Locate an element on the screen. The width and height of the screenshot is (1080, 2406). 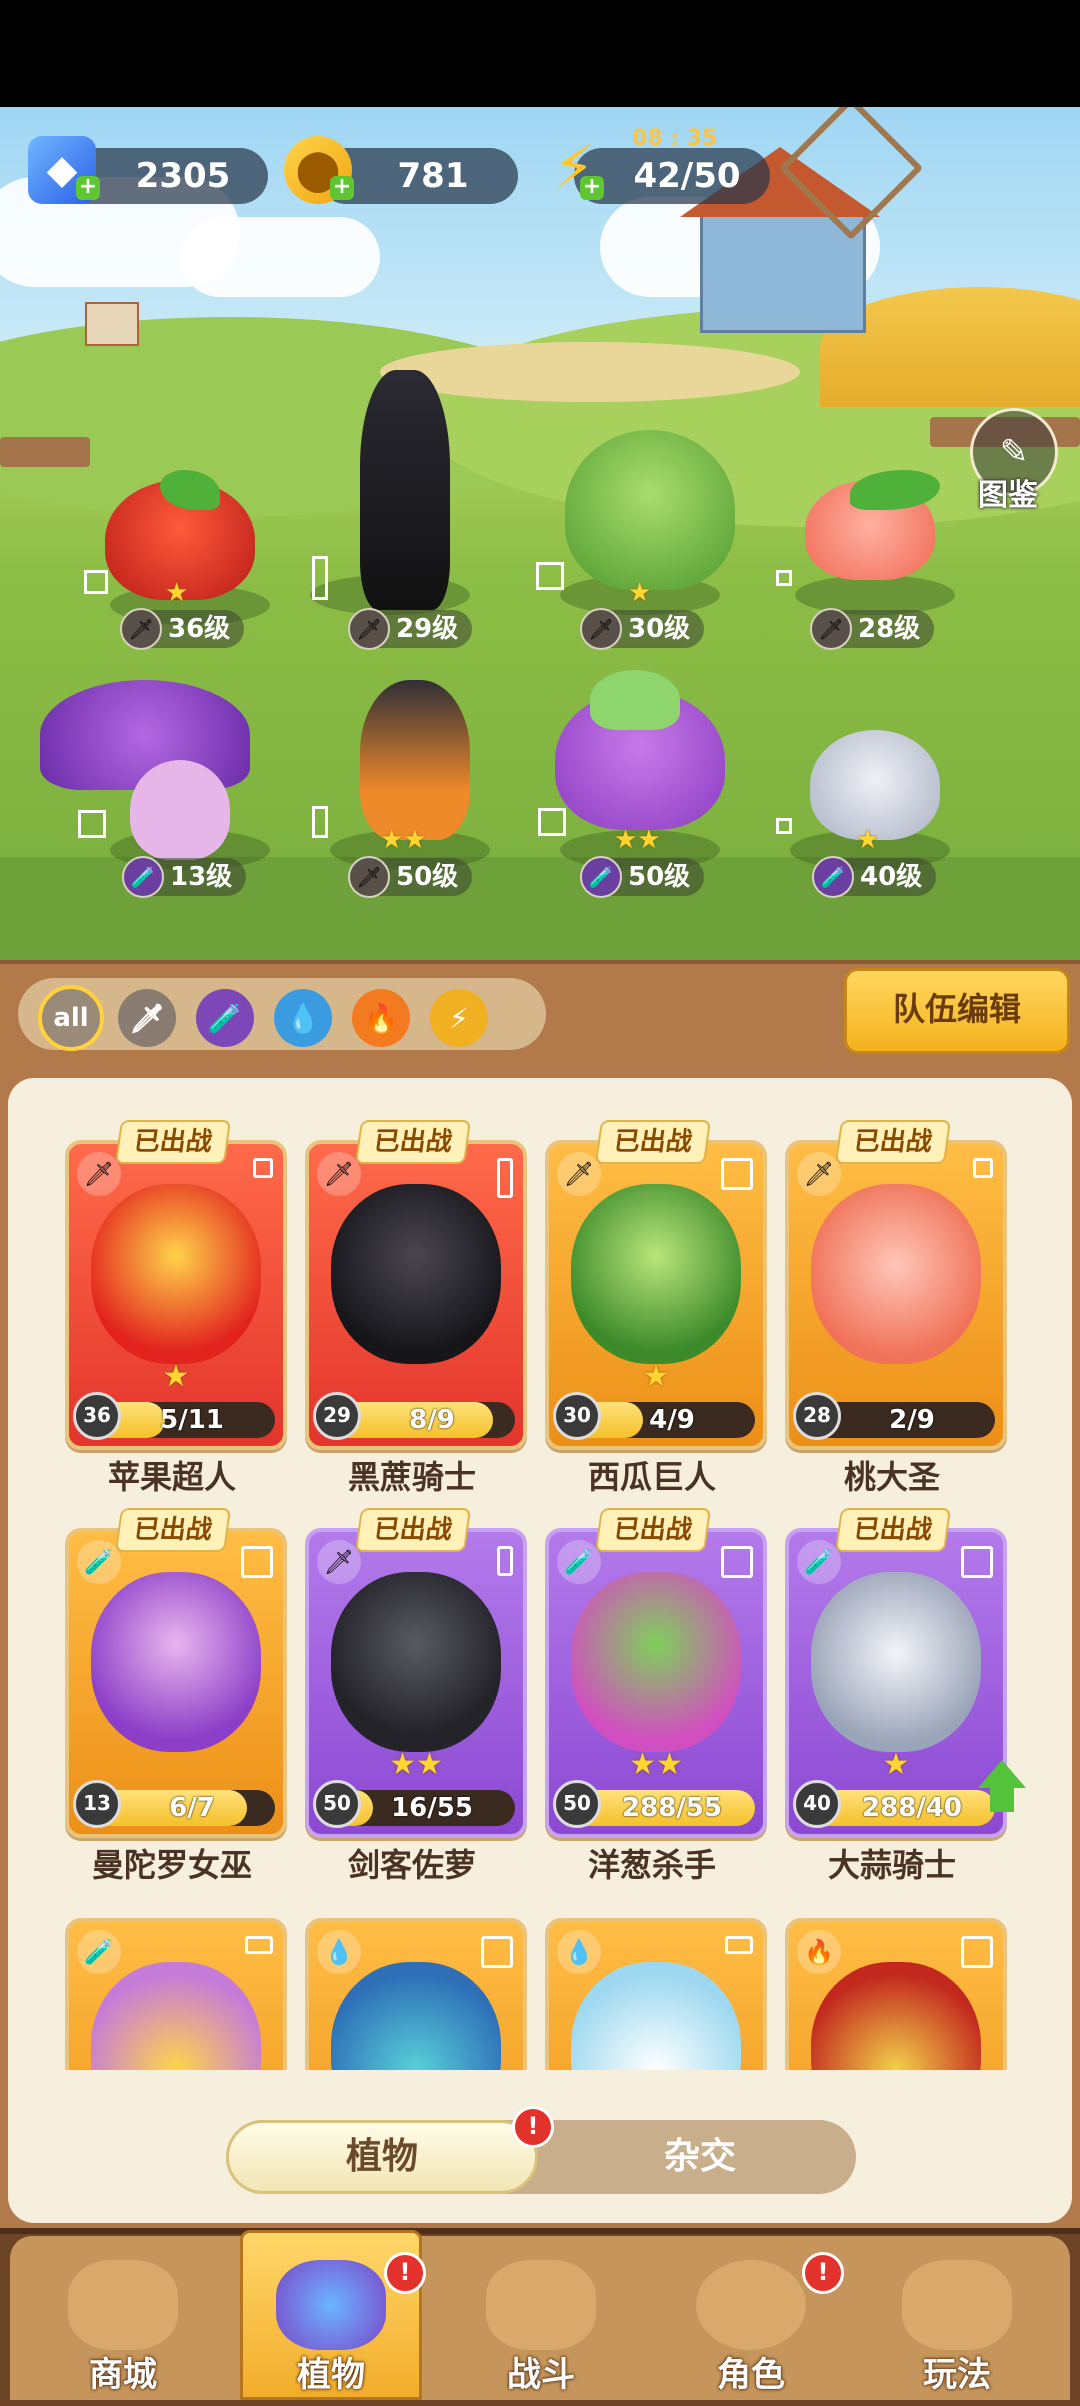
nav-gameplay: 玩法 is located at coordinates (957, 2325).